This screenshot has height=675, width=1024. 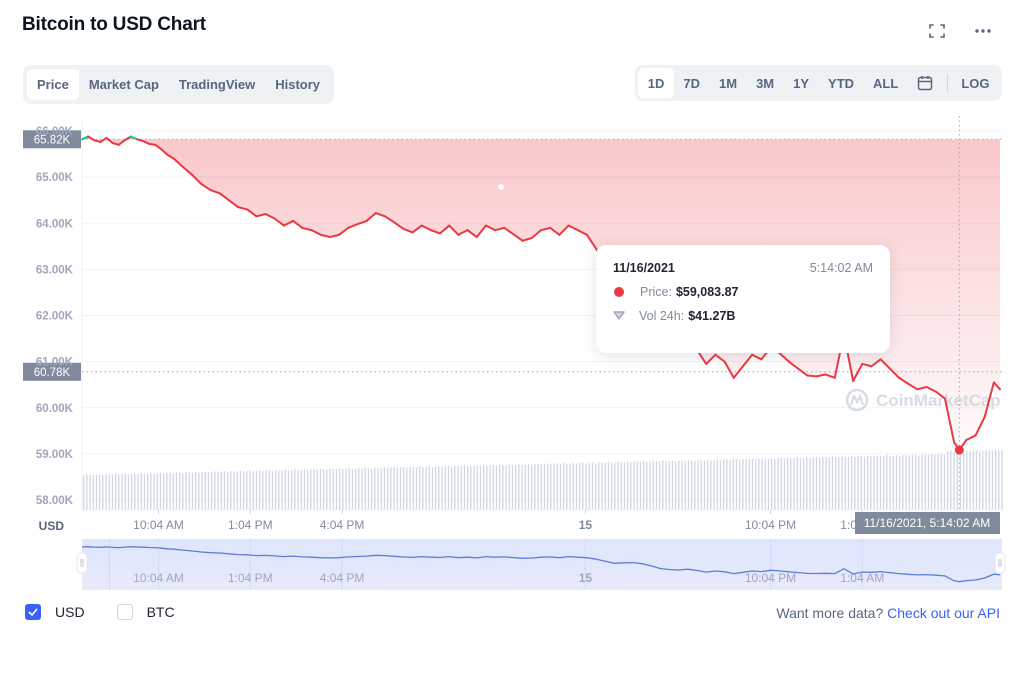 What do you see at coordinates (53, 84) in the screenshot?
I see `tab-price: Price` at bounding box center [53, 84].